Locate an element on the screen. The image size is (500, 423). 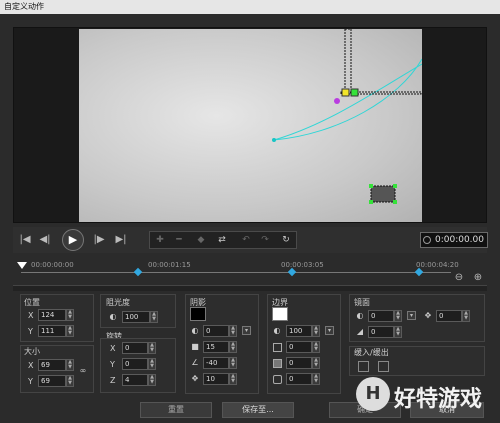
size-y-field: 69 is located at coordinates (52, 381).